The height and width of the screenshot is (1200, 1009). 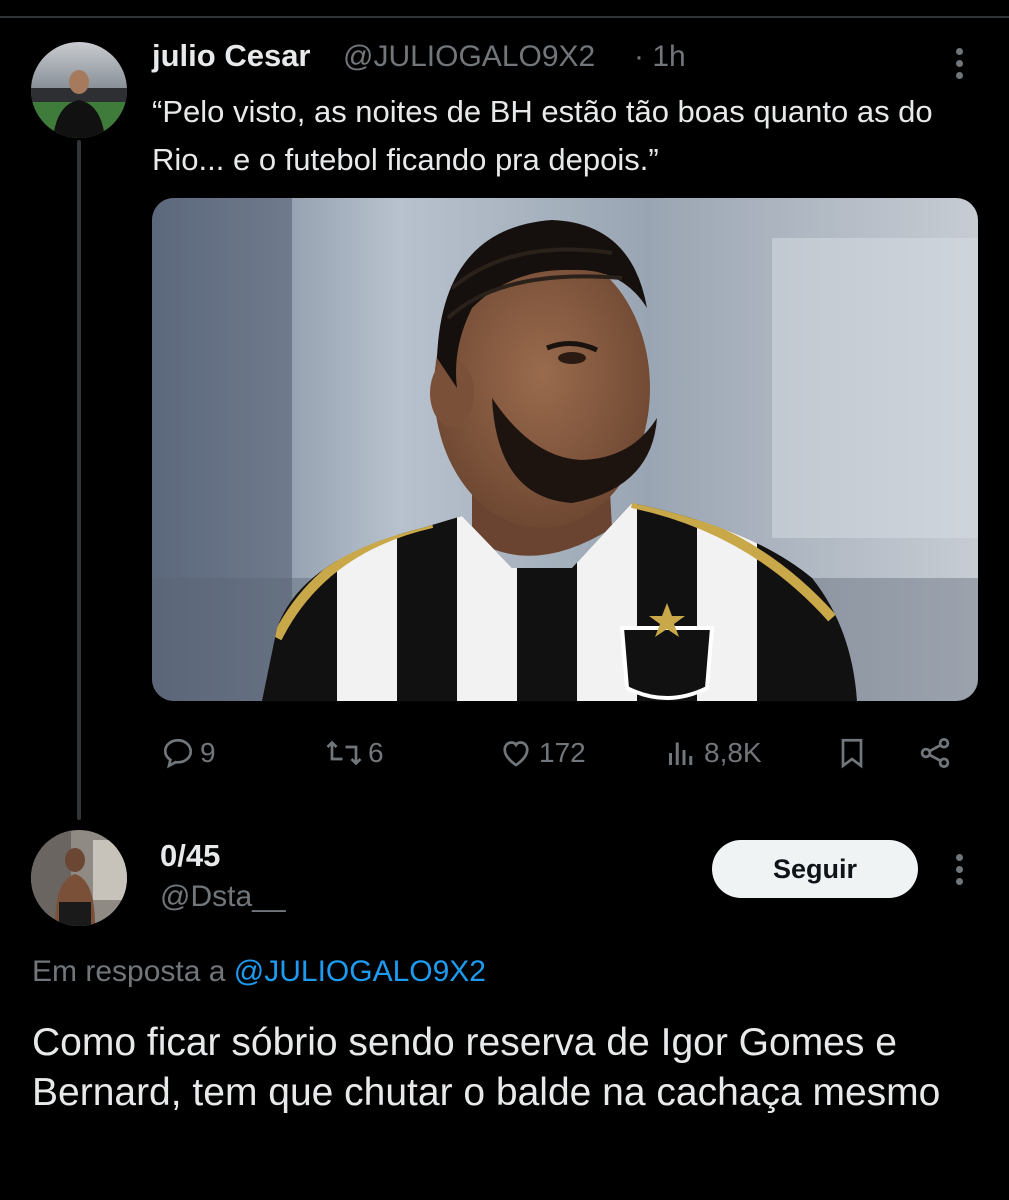 I want to click on author-avatar, so click(x=79, y=90).